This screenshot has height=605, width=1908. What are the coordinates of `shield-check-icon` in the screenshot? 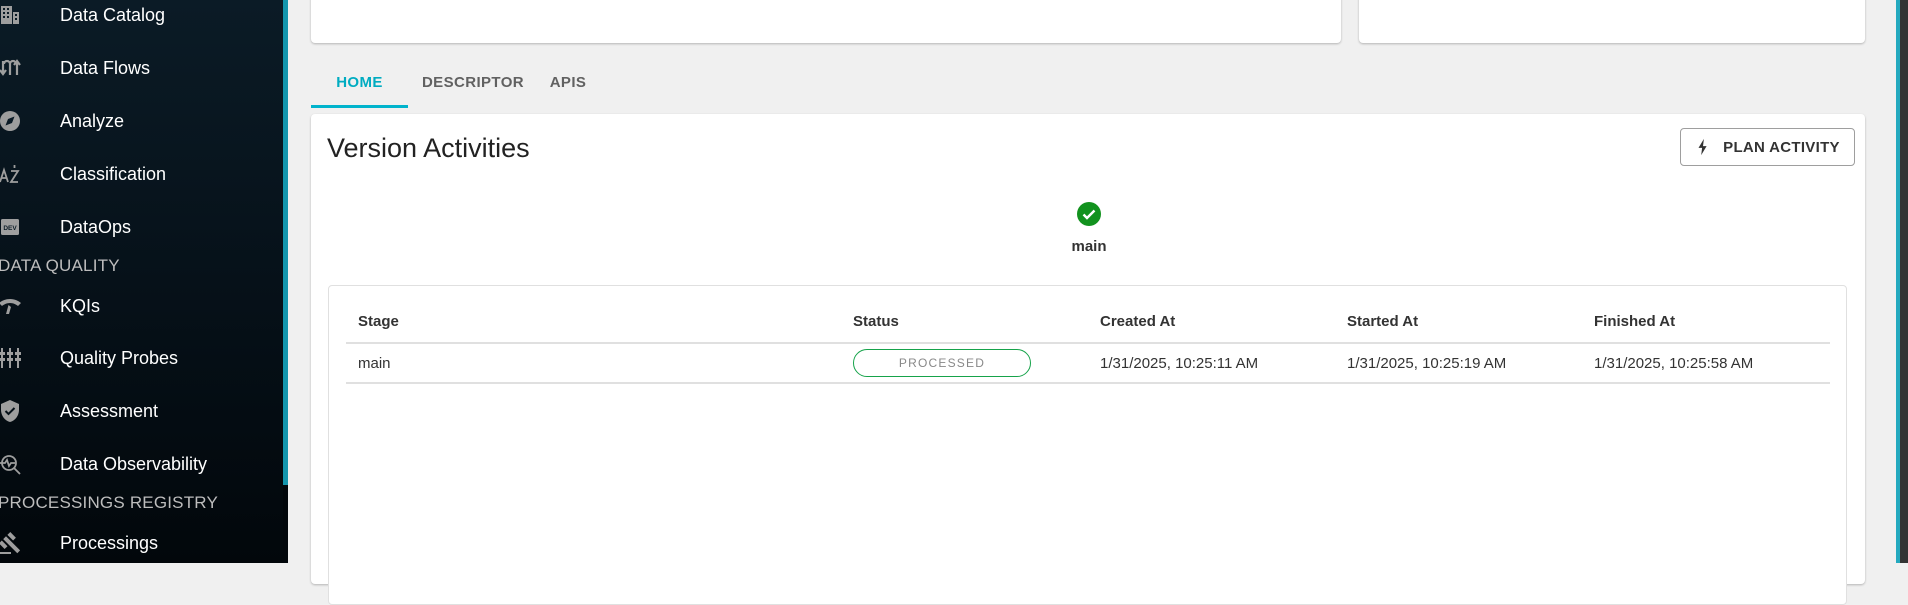 It's located at (12, 411).